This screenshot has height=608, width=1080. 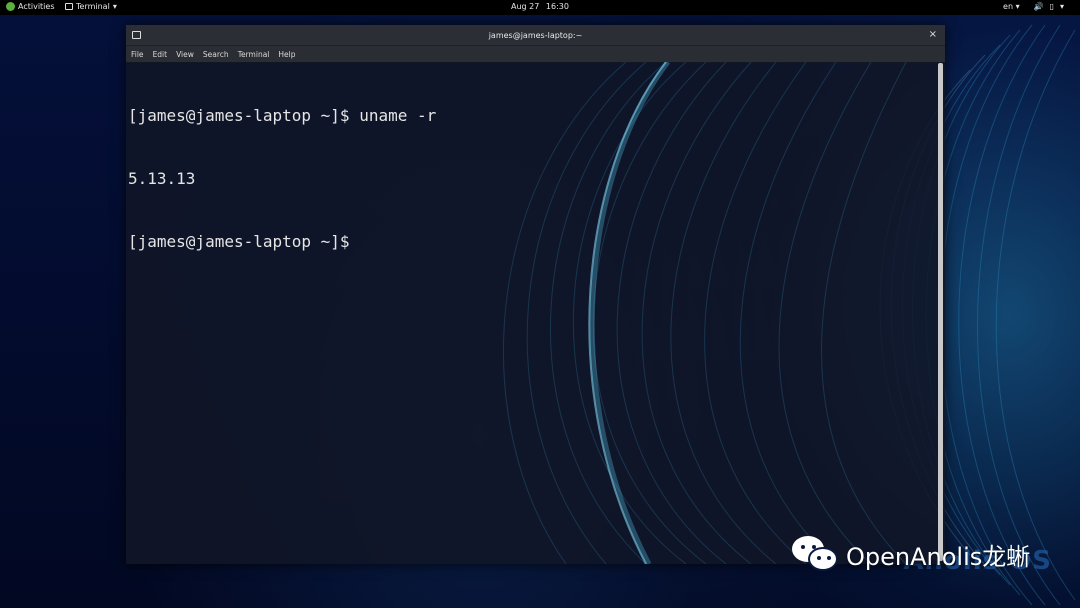 I want to click on menu-bar: File Edit View Search Terminal Help, so click(x=535, y=54).